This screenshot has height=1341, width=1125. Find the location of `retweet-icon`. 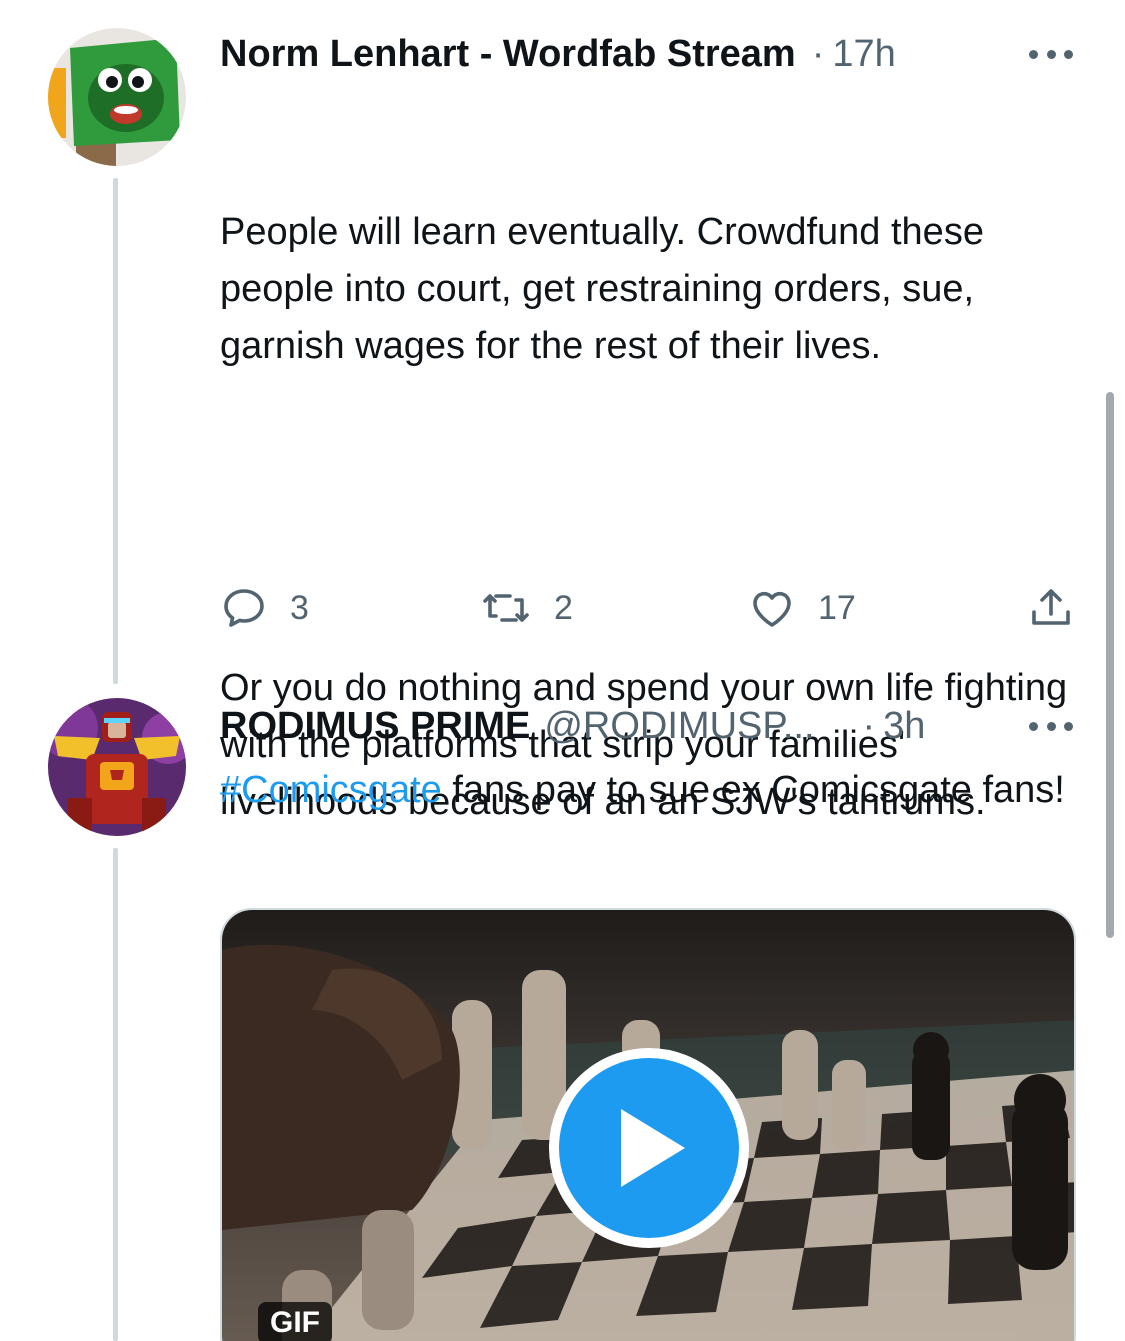

retweet-icon is located at coordinates (506, 608).